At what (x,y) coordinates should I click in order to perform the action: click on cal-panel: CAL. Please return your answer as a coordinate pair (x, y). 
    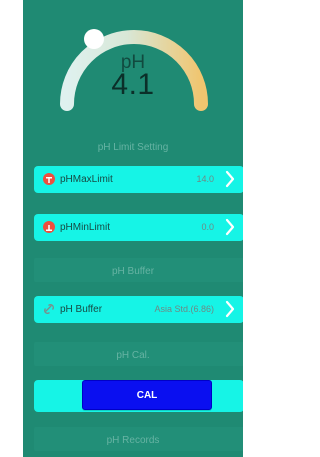
    Looking at the image, I should click on (138, 396).